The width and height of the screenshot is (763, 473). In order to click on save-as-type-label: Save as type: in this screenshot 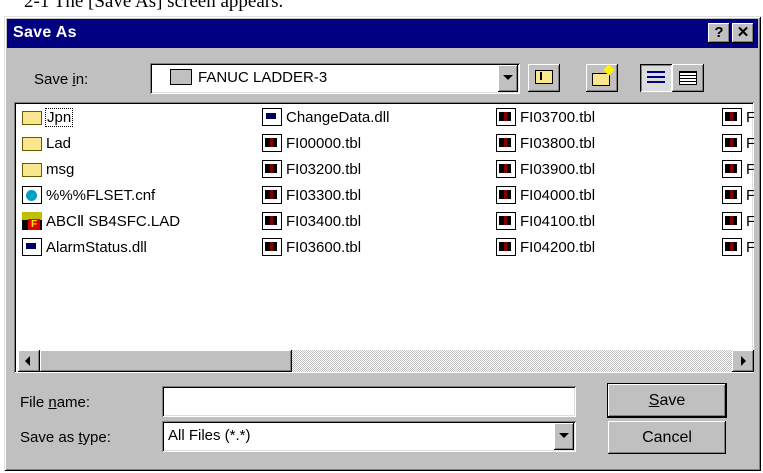, I will do `click(65, 437)`.